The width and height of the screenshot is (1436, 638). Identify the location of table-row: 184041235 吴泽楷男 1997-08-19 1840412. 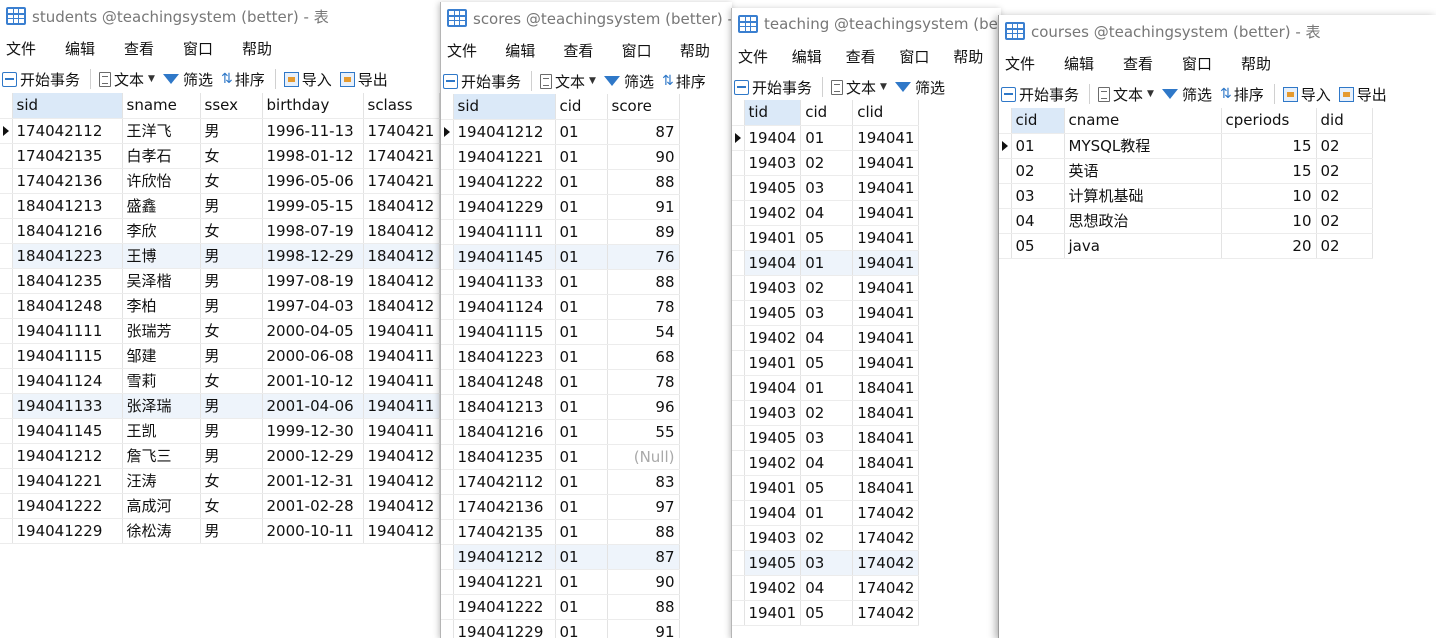
(220, 281).